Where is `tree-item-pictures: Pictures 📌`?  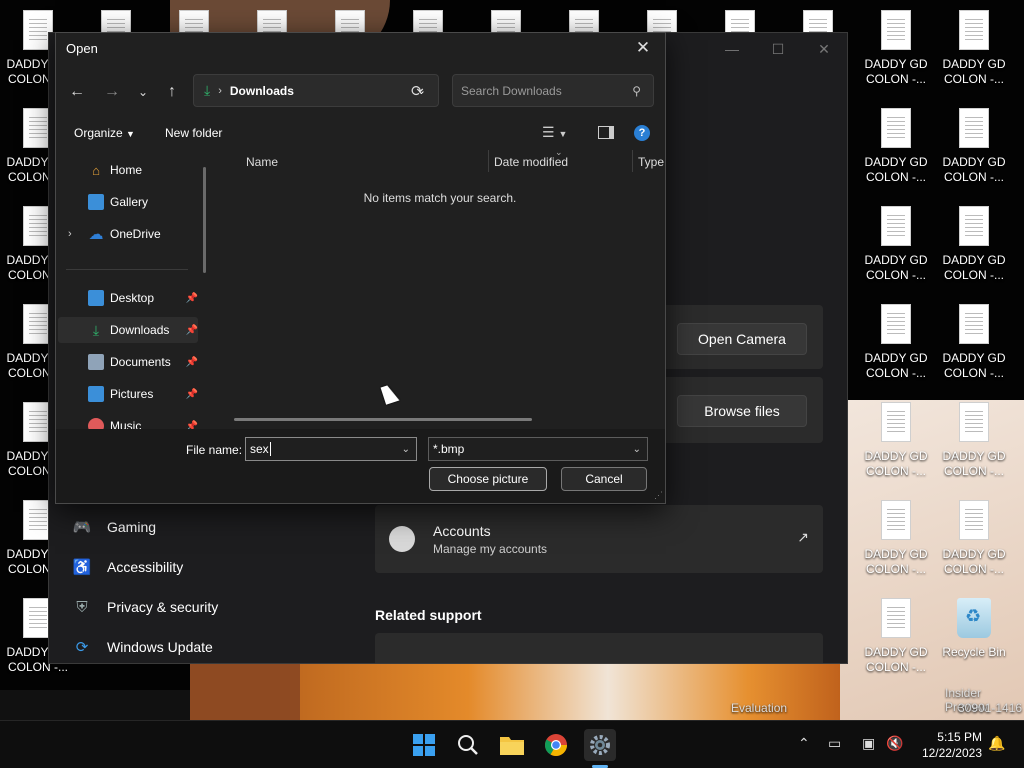 tree-item-pictures: Pictures 📌 is located at coordinates (128, 394).